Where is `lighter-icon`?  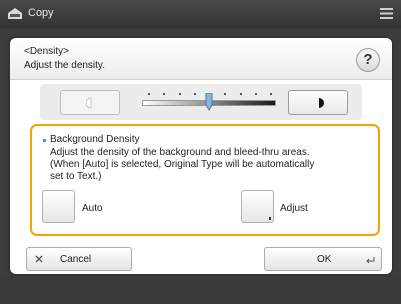
lighter-icon is located at coordinates (89, 103).